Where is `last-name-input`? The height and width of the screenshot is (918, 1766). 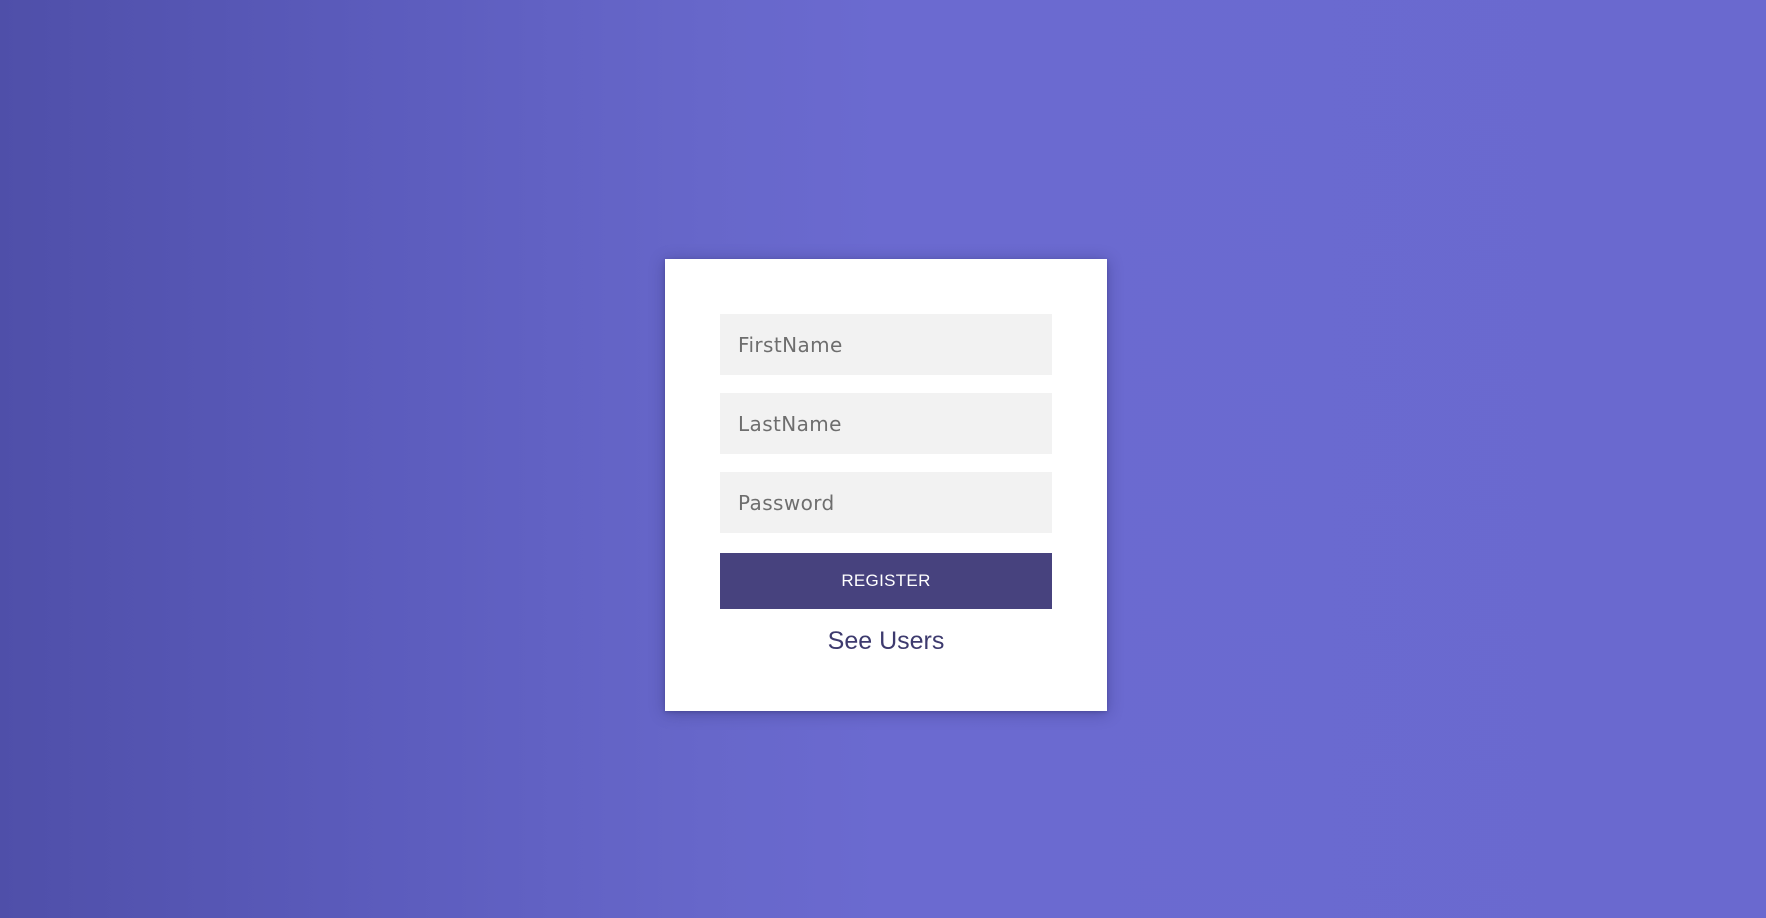 last-name-input is located at coordinates (886, 423).